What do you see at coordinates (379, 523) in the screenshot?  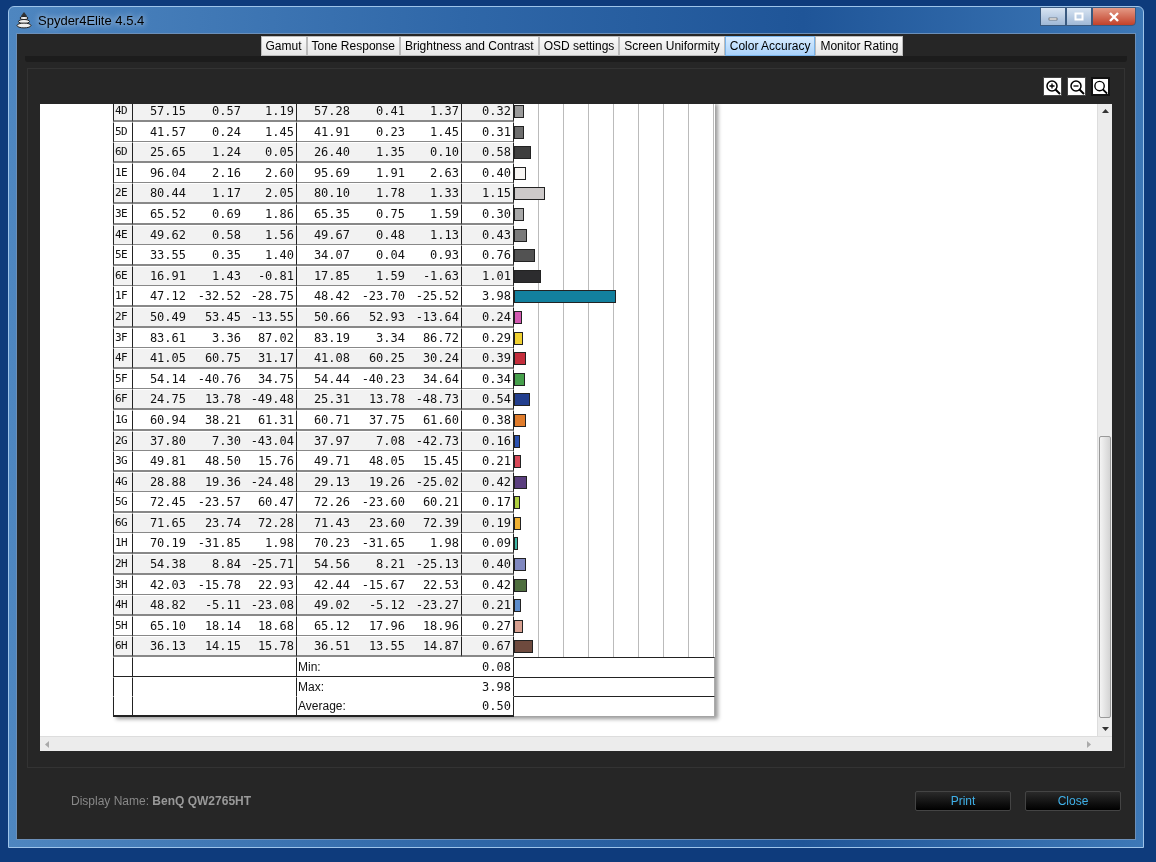 I see `table-cell: 23.60` at bounding box center [379, 523].